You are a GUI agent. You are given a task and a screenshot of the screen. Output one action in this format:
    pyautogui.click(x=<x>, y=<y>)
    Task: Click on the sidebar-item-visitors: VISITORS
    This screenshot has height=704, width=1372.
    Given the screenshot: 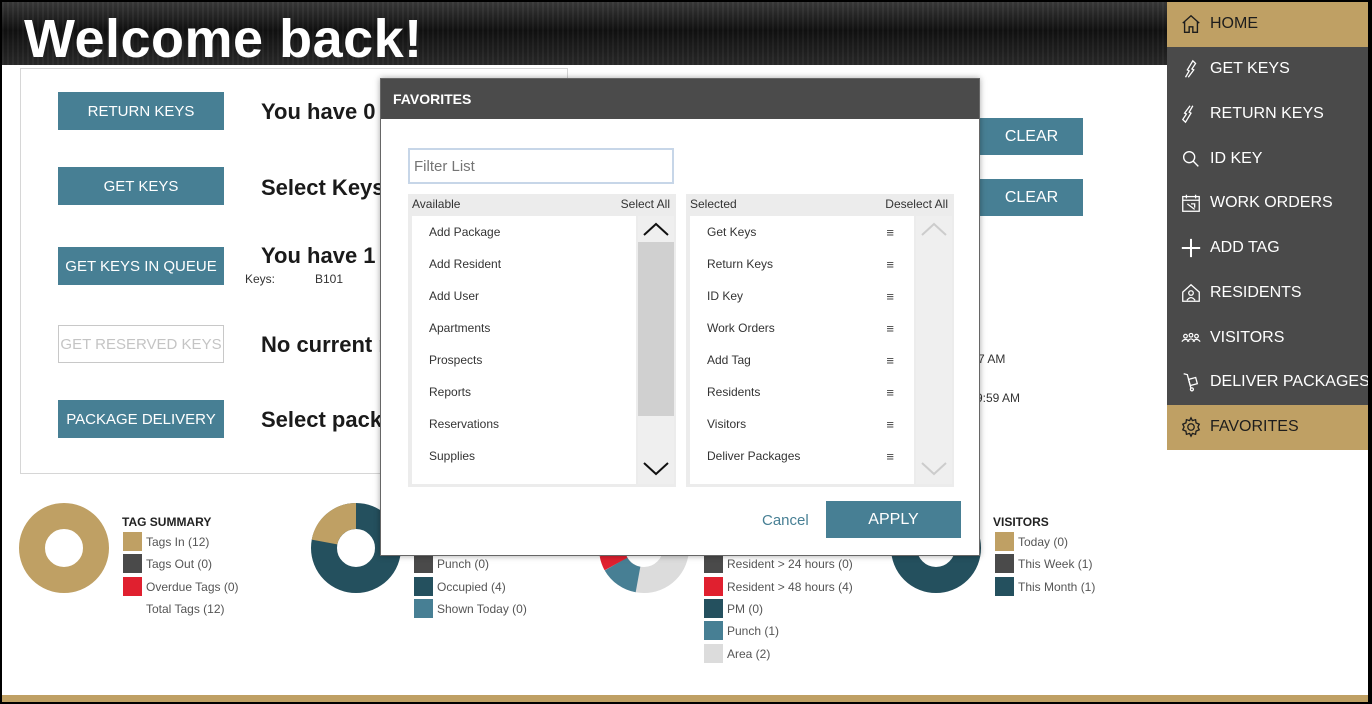 What is the action you would take?
    pyautogui.click(x=1267, y=337)
    